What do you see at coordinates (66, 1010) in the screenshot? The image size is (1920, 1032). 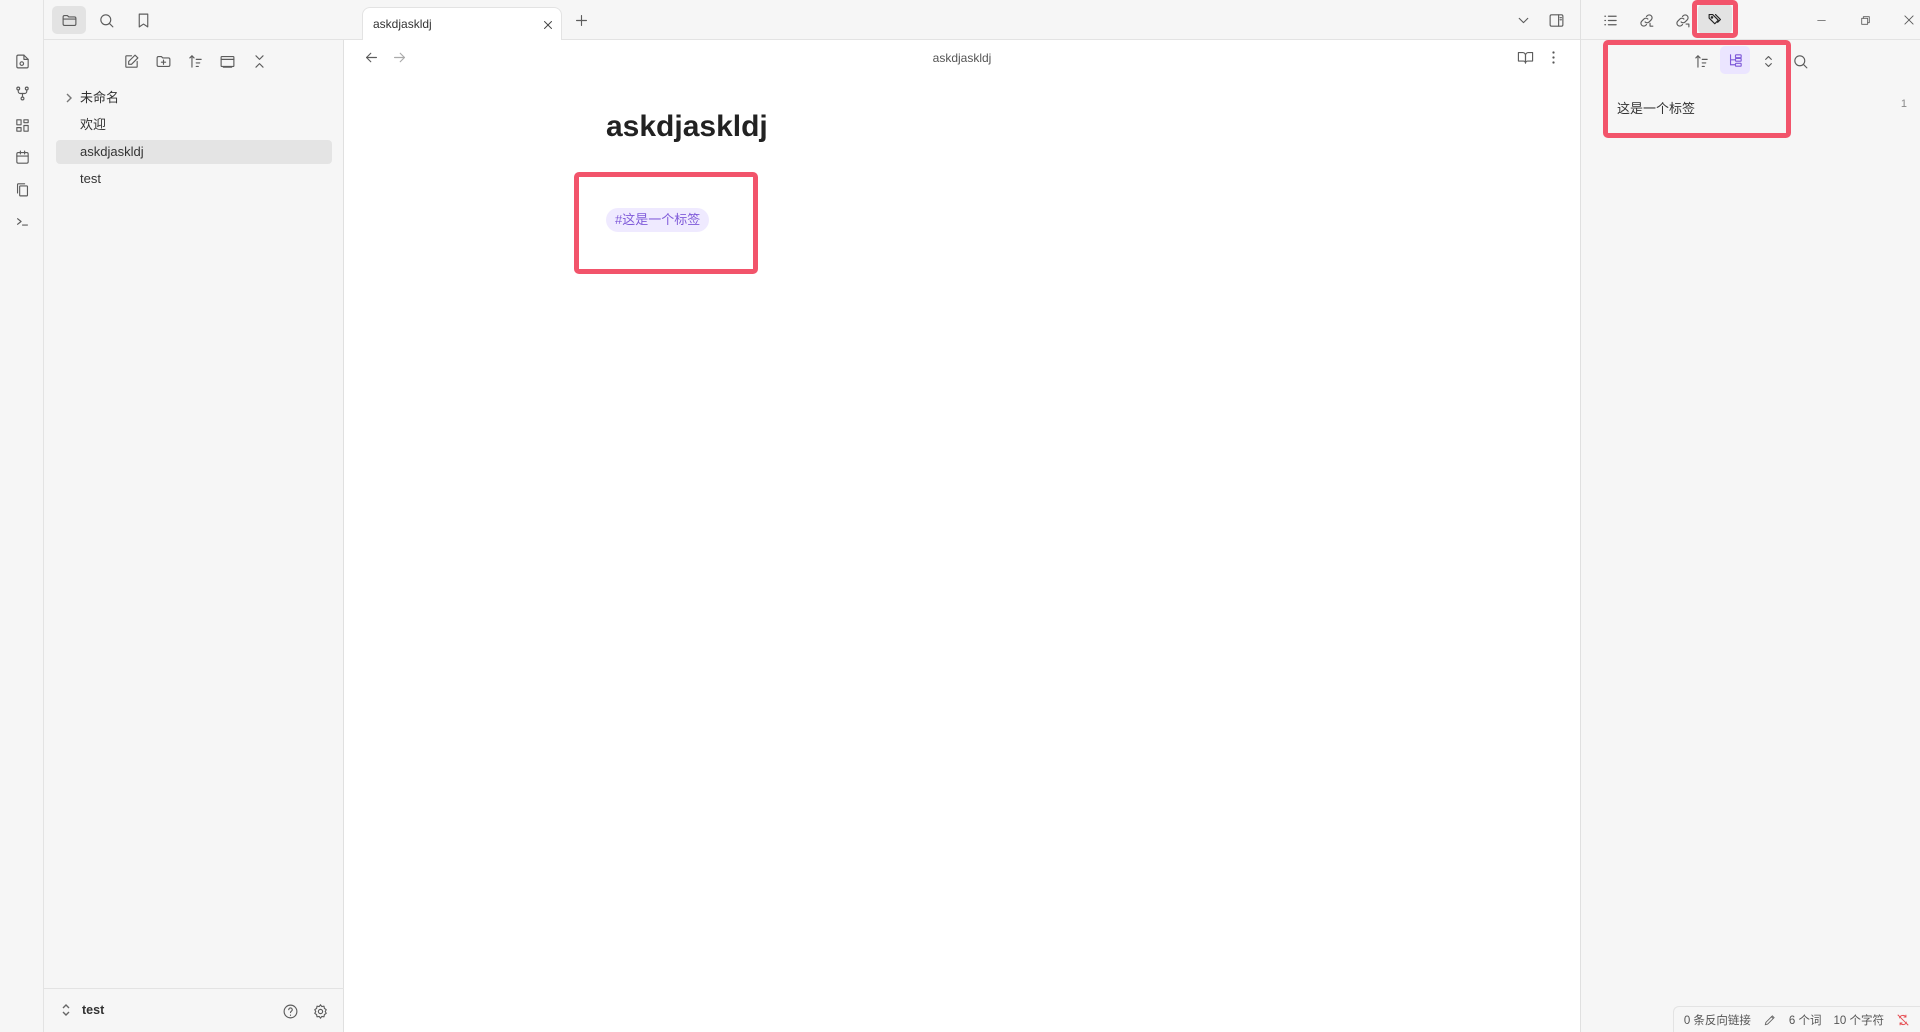 I see `chevrons-up-down-icon` at bounding box center [66, 1010].